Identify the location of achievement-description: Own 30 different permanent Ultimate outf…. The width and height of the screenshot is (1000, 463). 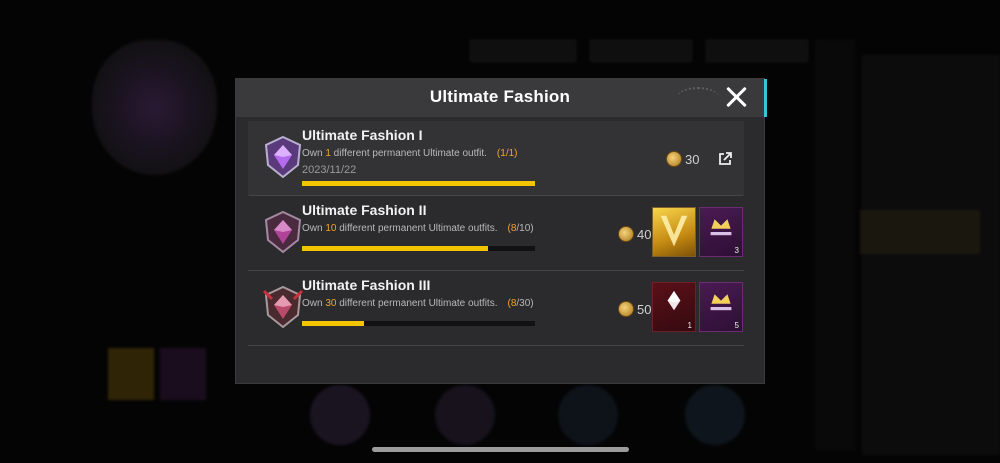
(418, 303).